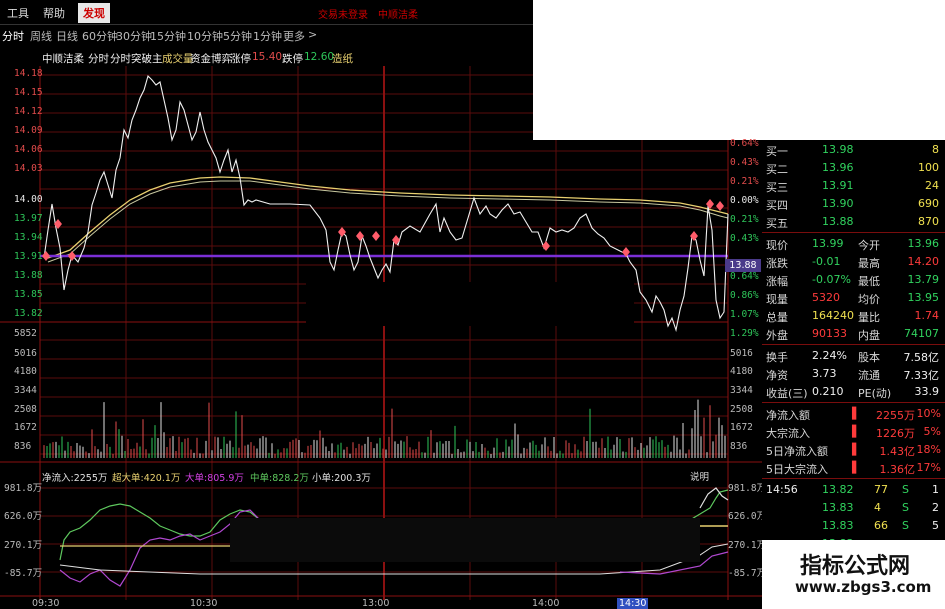  I want to click on trade-login-status: 交易未登录, so click(343, 13).